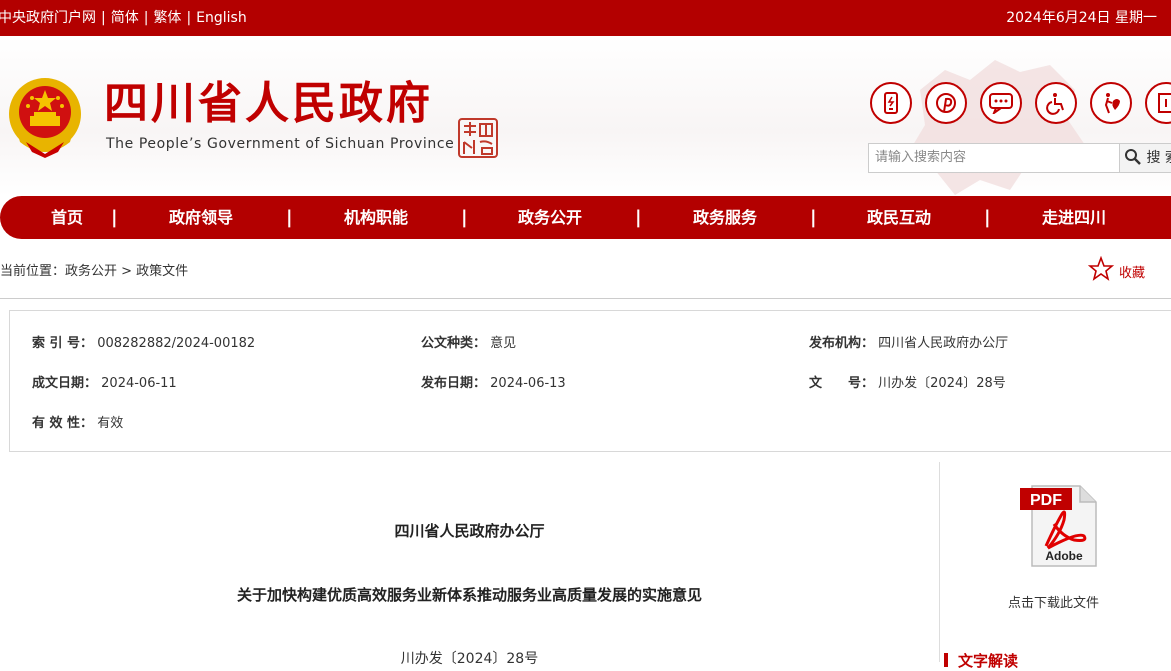 The width and height of the screenshot is (1171, 671). I want to click on chat-icon, so click(1001, 103).